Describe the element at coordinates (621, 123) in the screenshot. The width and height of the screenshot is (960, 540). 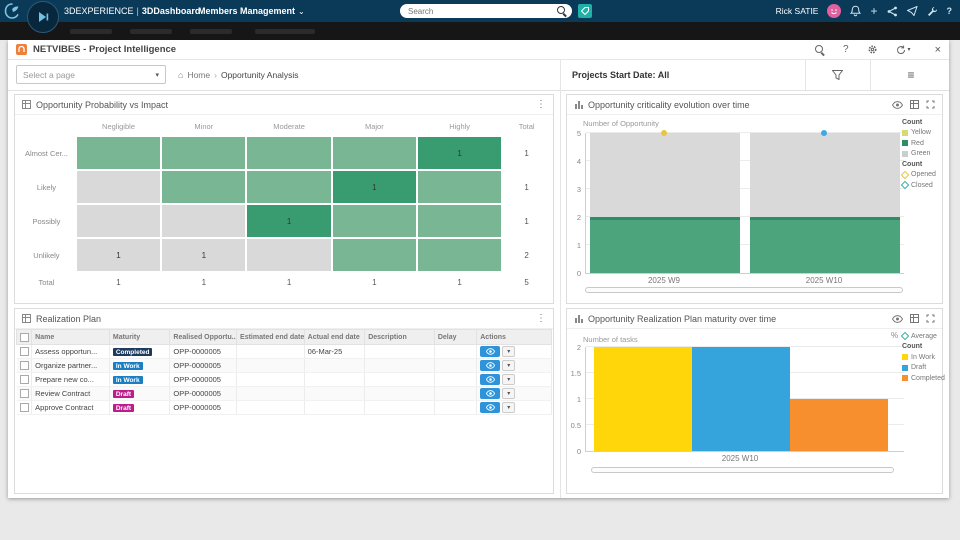
I see `y-axis-title: Number of Opportunity` at that location.